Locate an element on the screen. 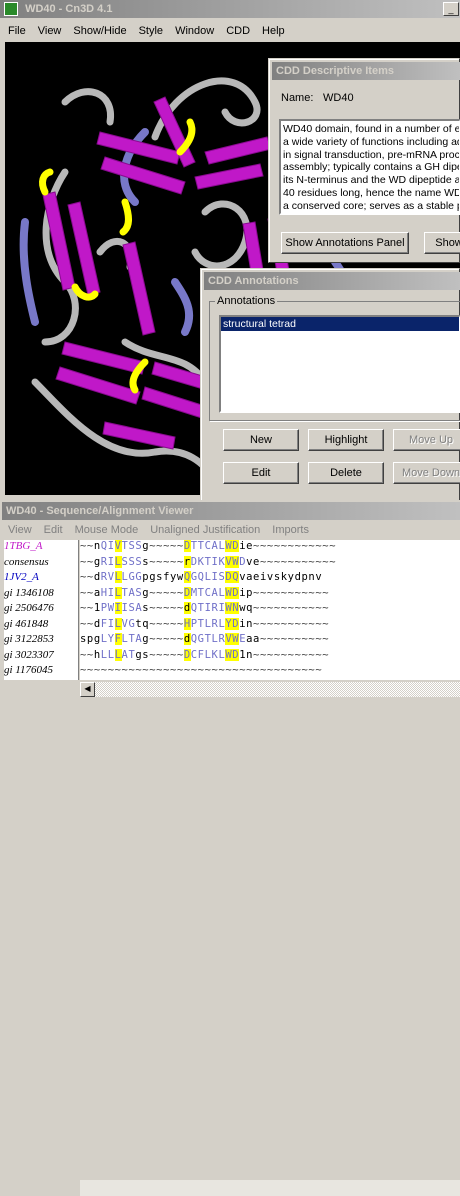 The height and width of the screenshot is (1196, 460). residue: p is located at coordinates (249, 593).